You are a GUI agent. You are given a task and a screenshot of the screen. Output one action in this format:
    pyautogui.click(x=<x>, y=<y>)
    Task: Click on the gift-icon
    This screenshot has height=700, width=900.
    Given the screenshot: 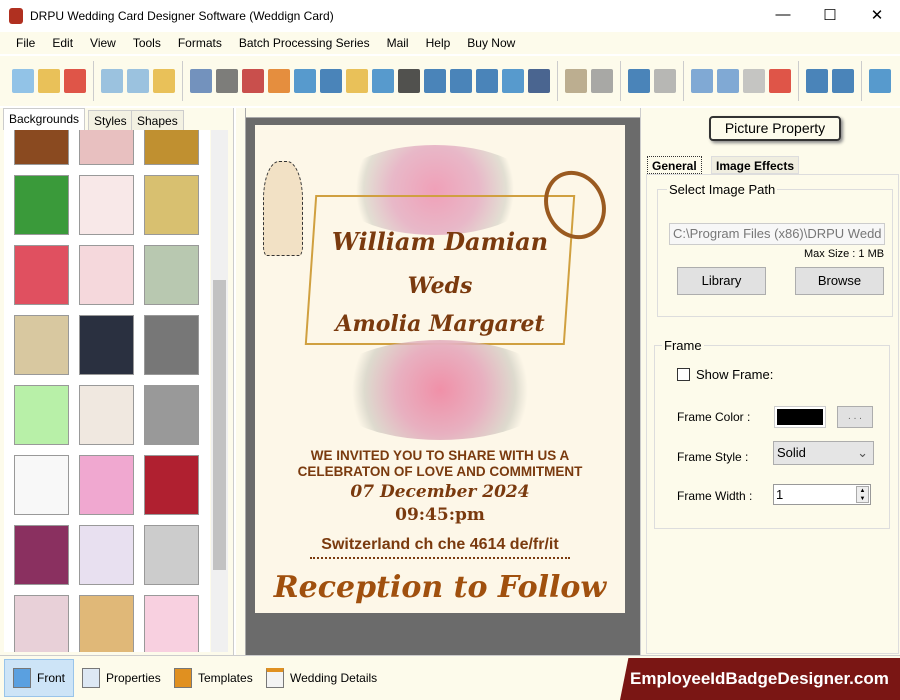 What is the action you would take?
    pyautogui.click(x=279, y=81)
    